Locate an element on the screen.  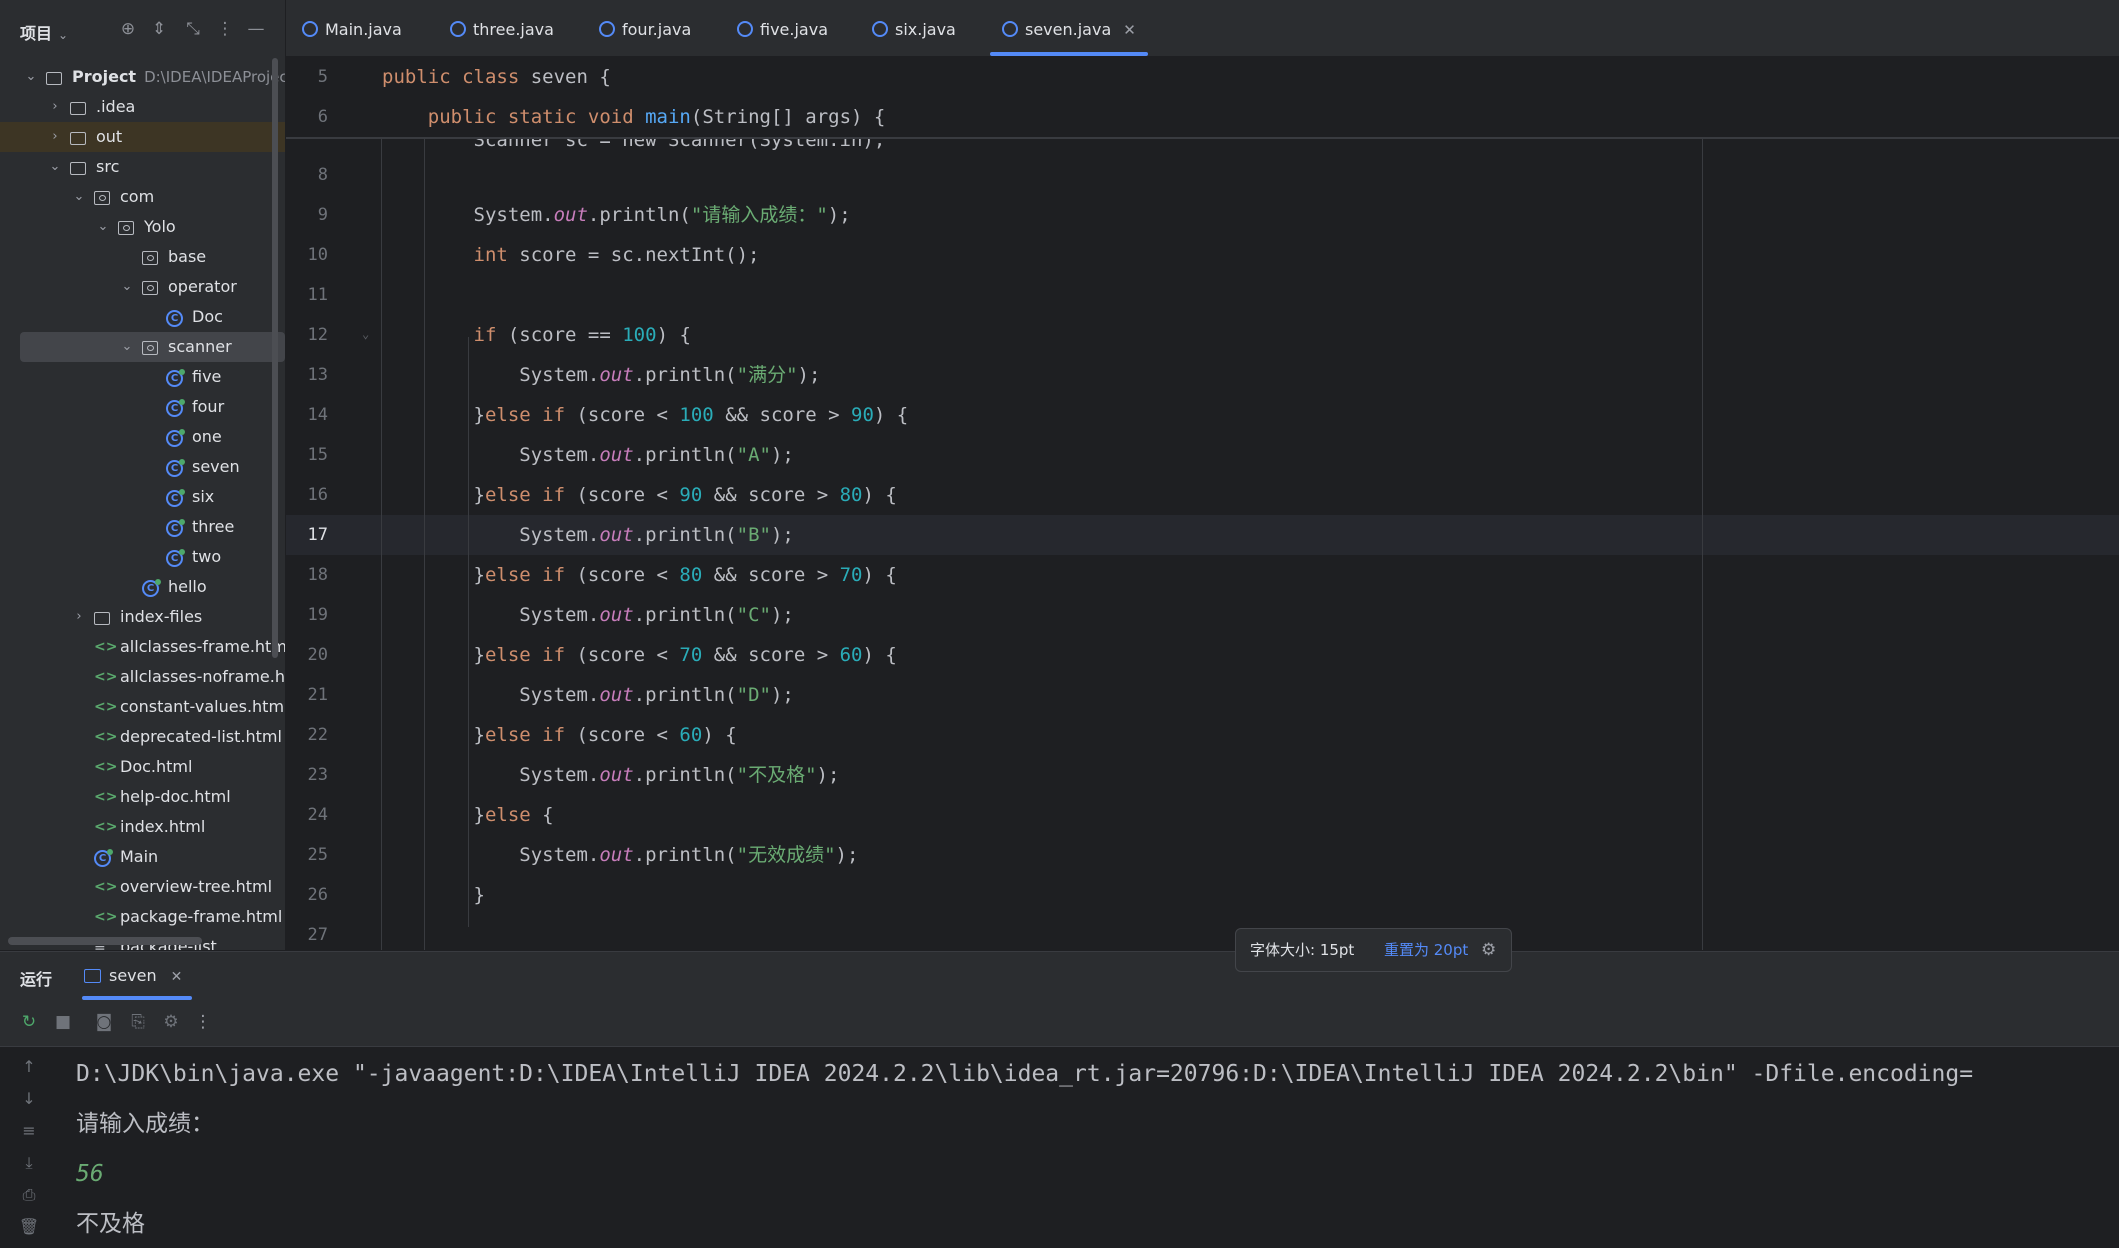
tree-item-six: Csix is located at coordinates (142, 497).